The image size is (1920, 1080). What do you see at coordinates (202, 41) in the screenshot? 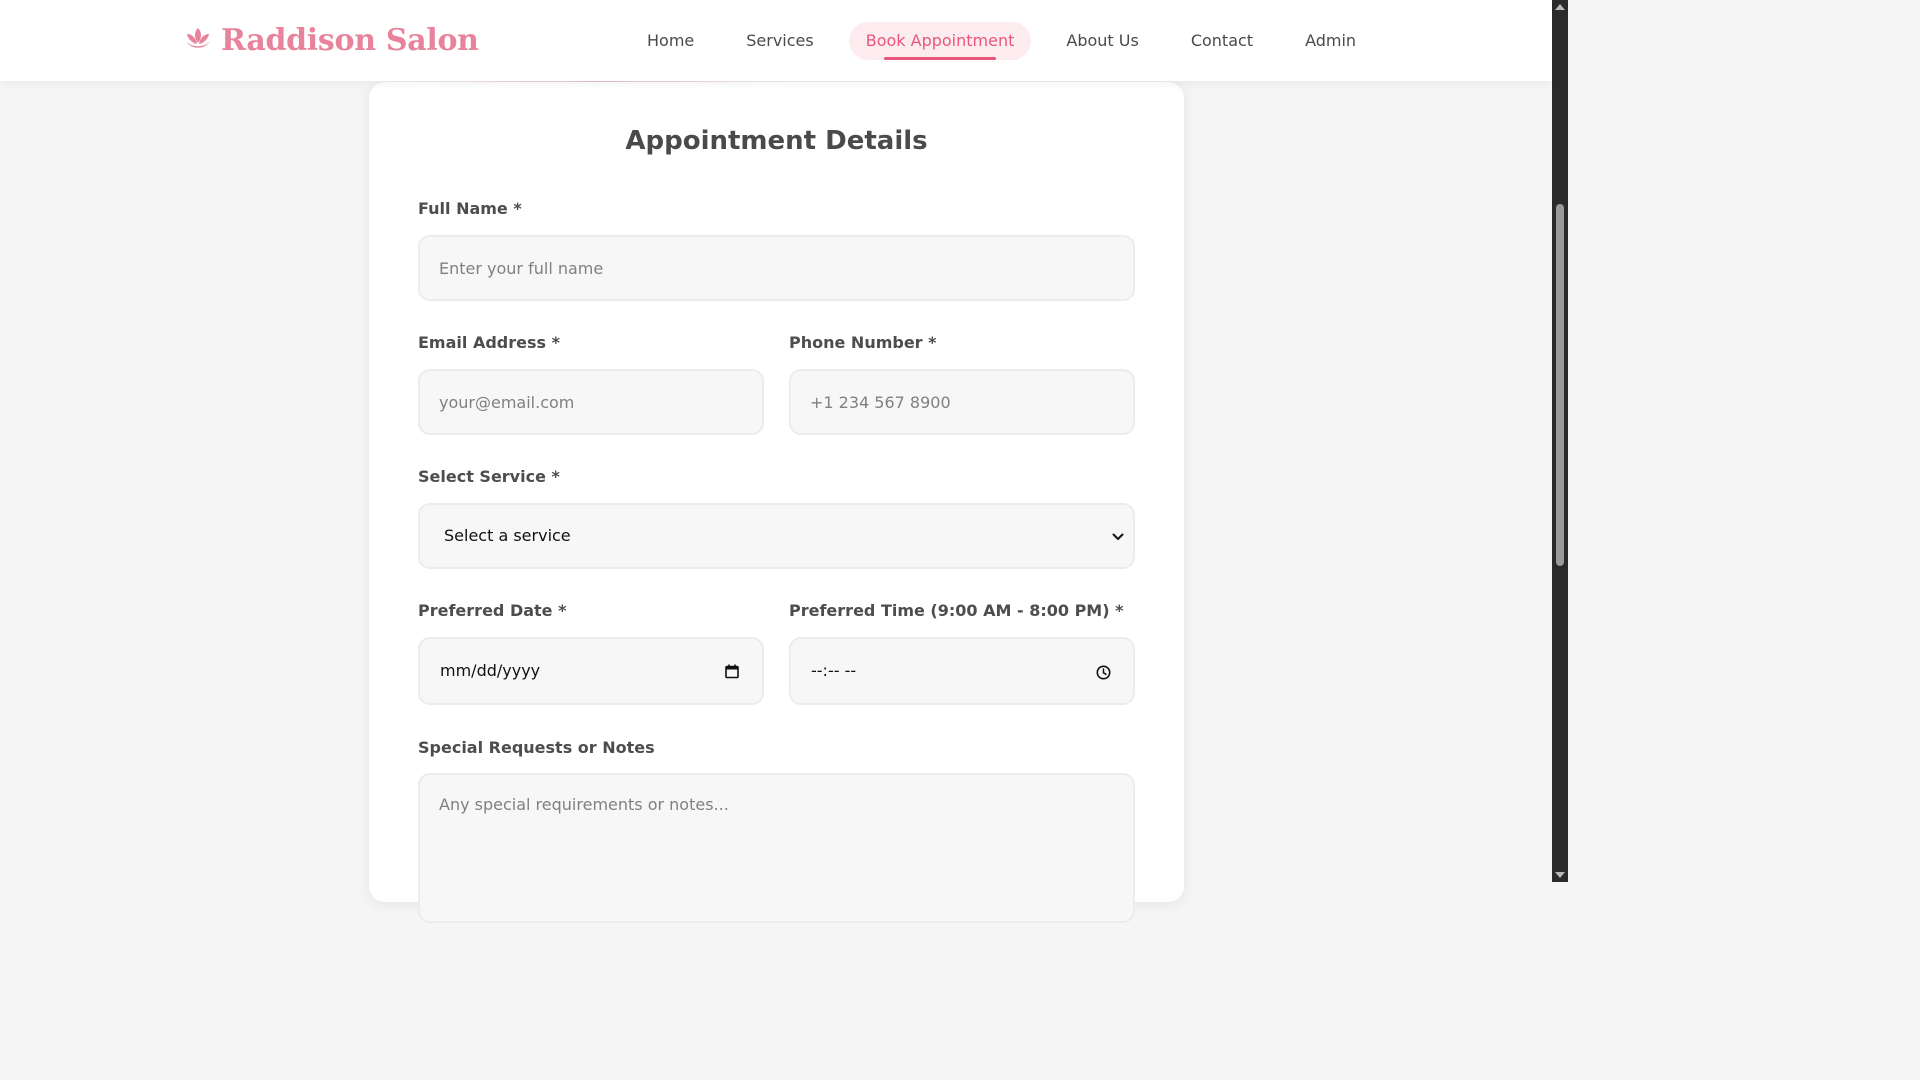
I see `lotus-icon` at bounding box center [202, 41].